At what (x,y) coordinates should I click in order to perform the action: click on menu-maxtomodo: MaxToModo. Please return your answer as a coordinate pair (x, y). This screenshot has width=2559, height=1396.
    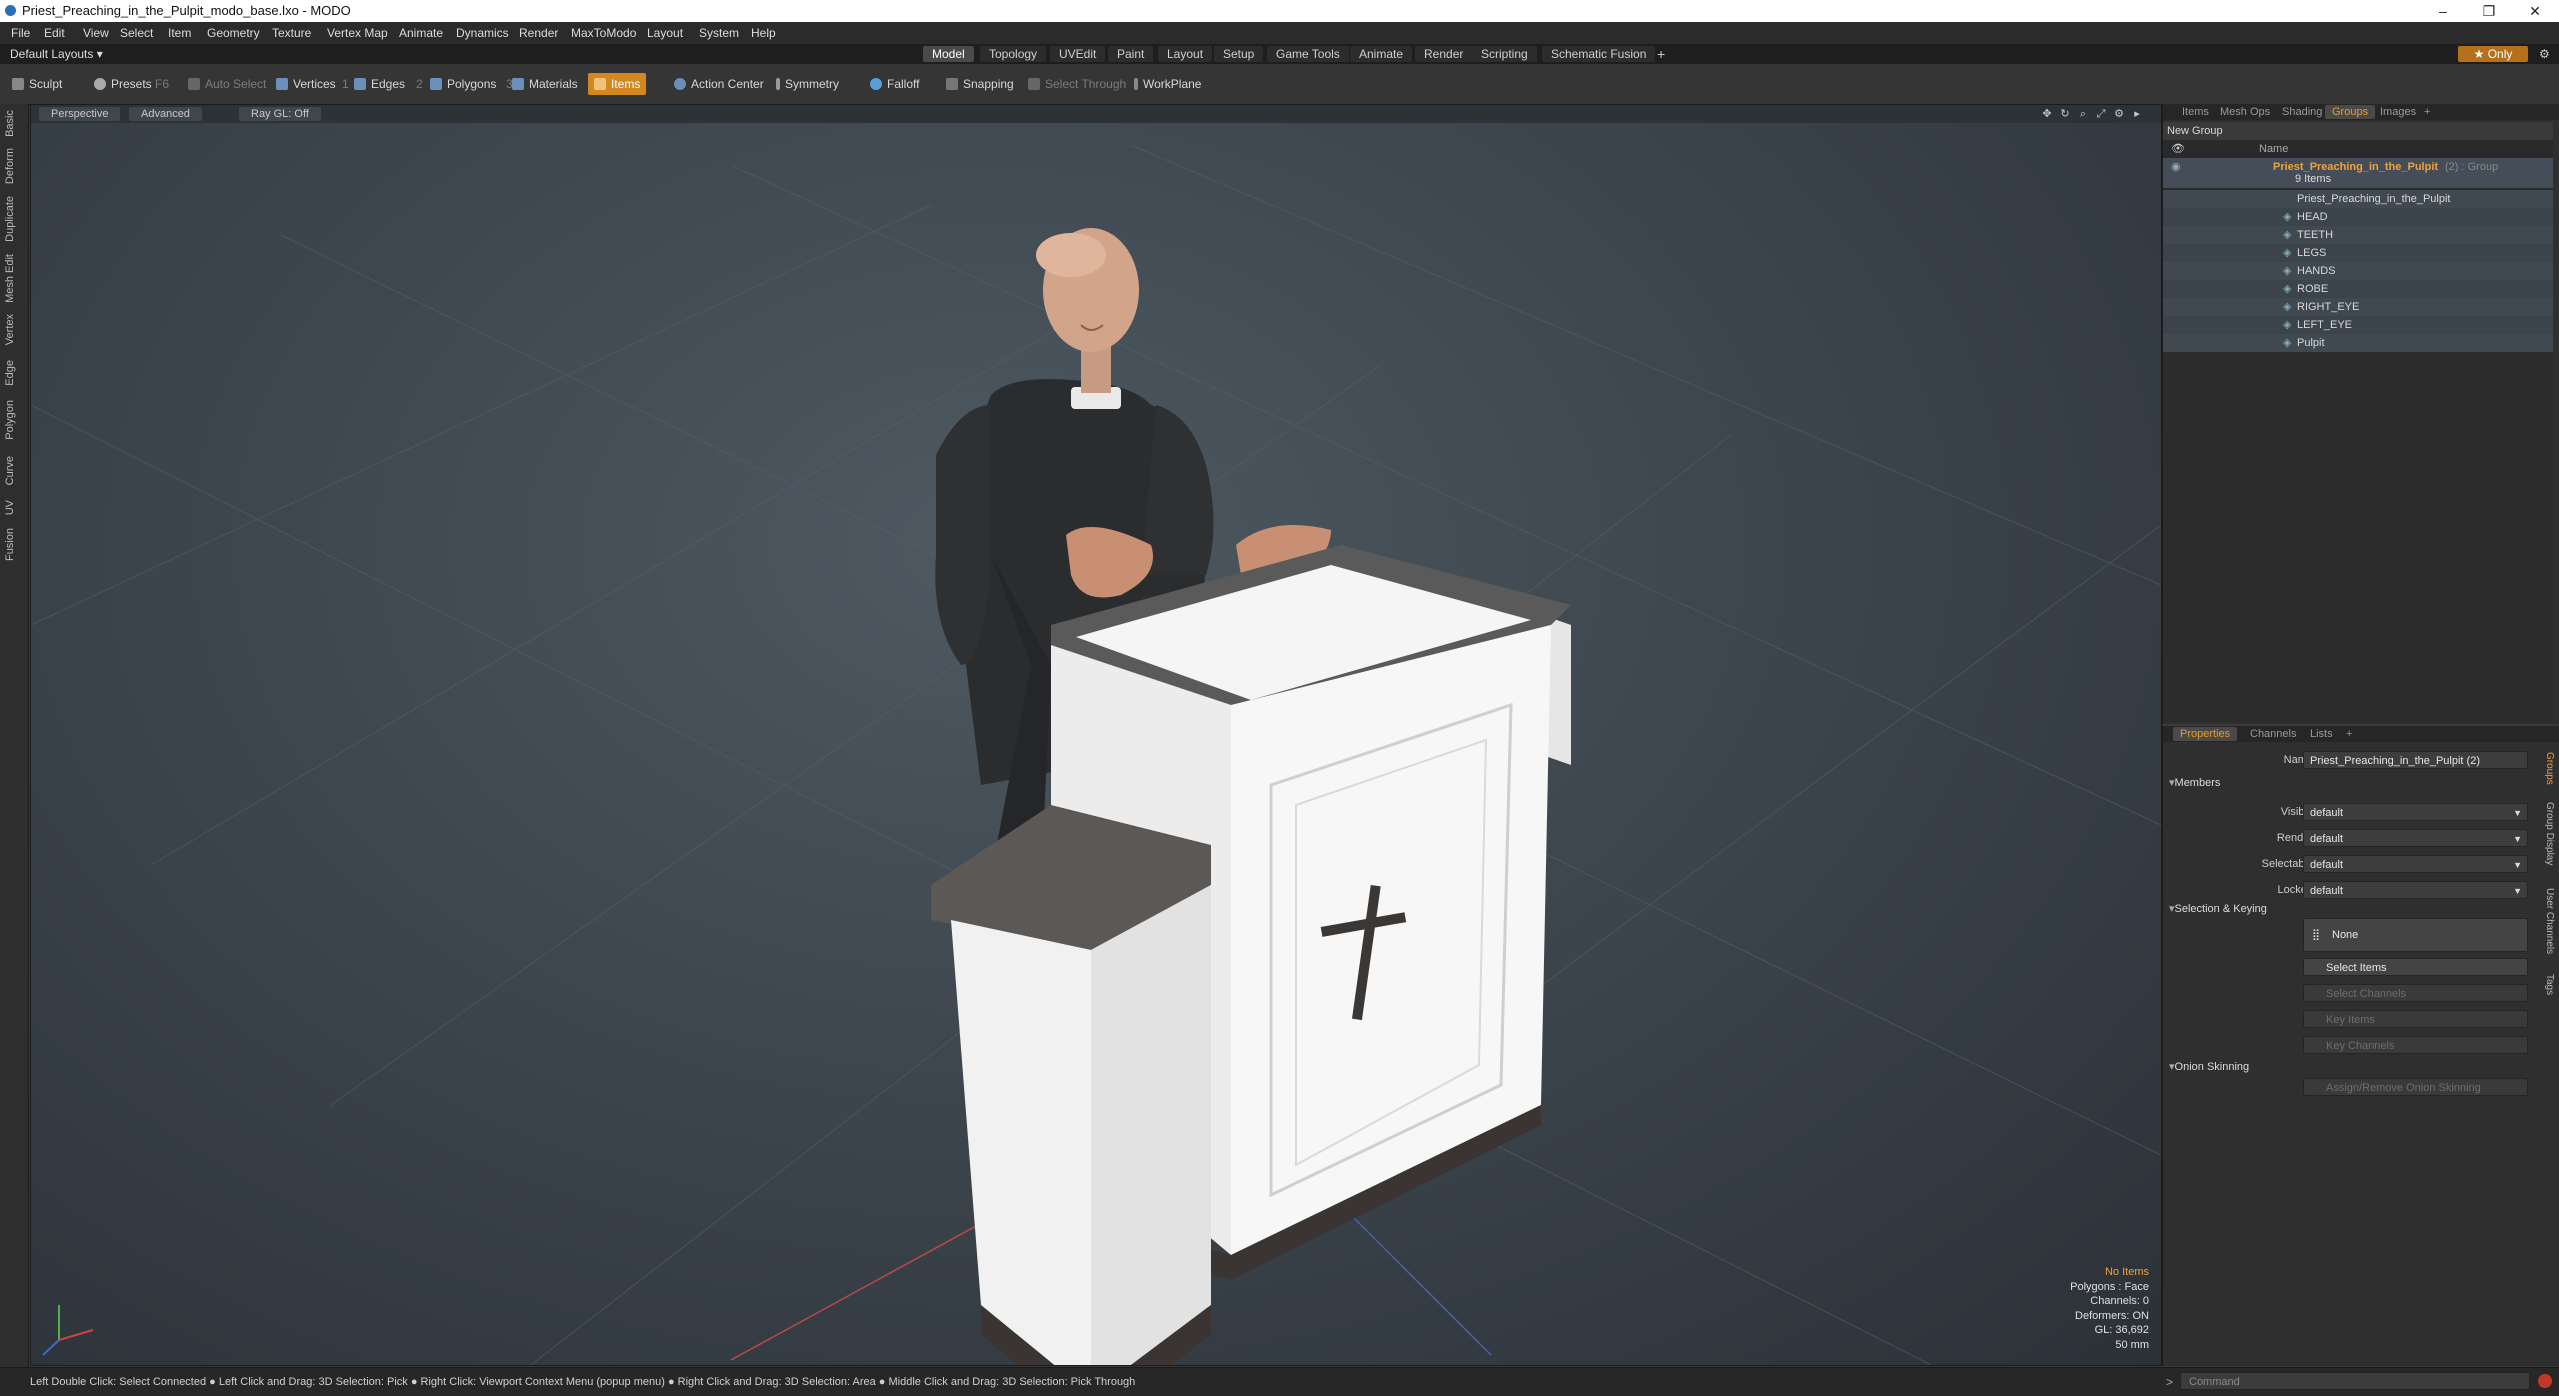
    Looking at the image, I should click on (603, 33).